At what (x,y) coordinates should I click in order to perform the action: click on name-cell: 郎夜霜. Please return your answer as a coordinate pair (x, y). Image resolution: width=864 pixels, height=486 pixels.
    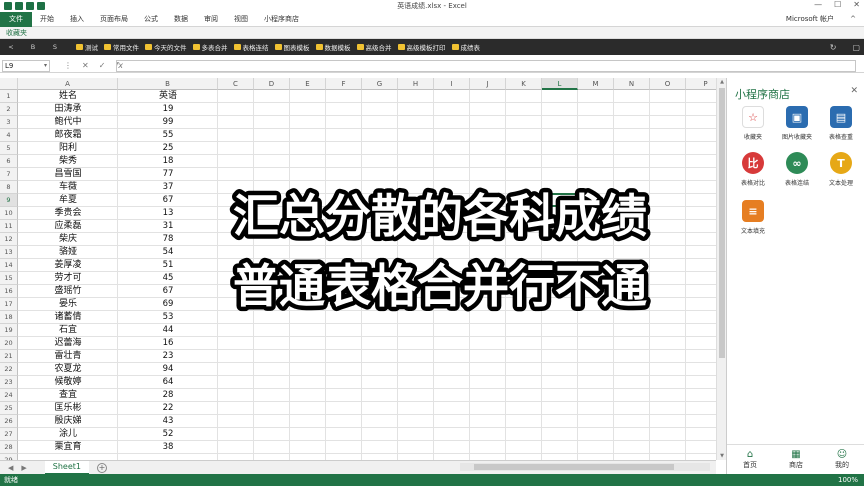
    Looking at the image, I should click on (68, 135).